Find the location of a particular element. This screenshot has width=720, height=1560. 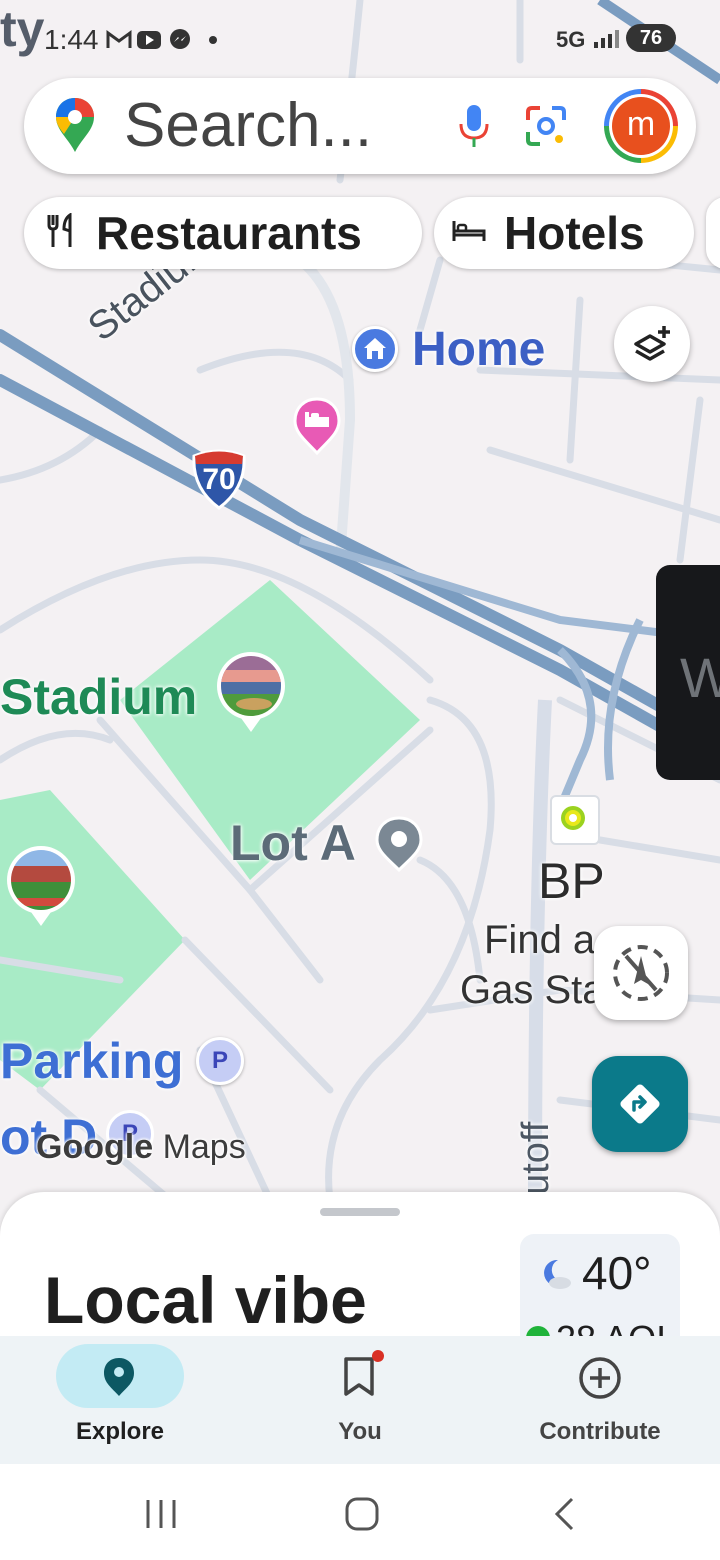

battery-level: 76 is located at coordinates (651, 38).